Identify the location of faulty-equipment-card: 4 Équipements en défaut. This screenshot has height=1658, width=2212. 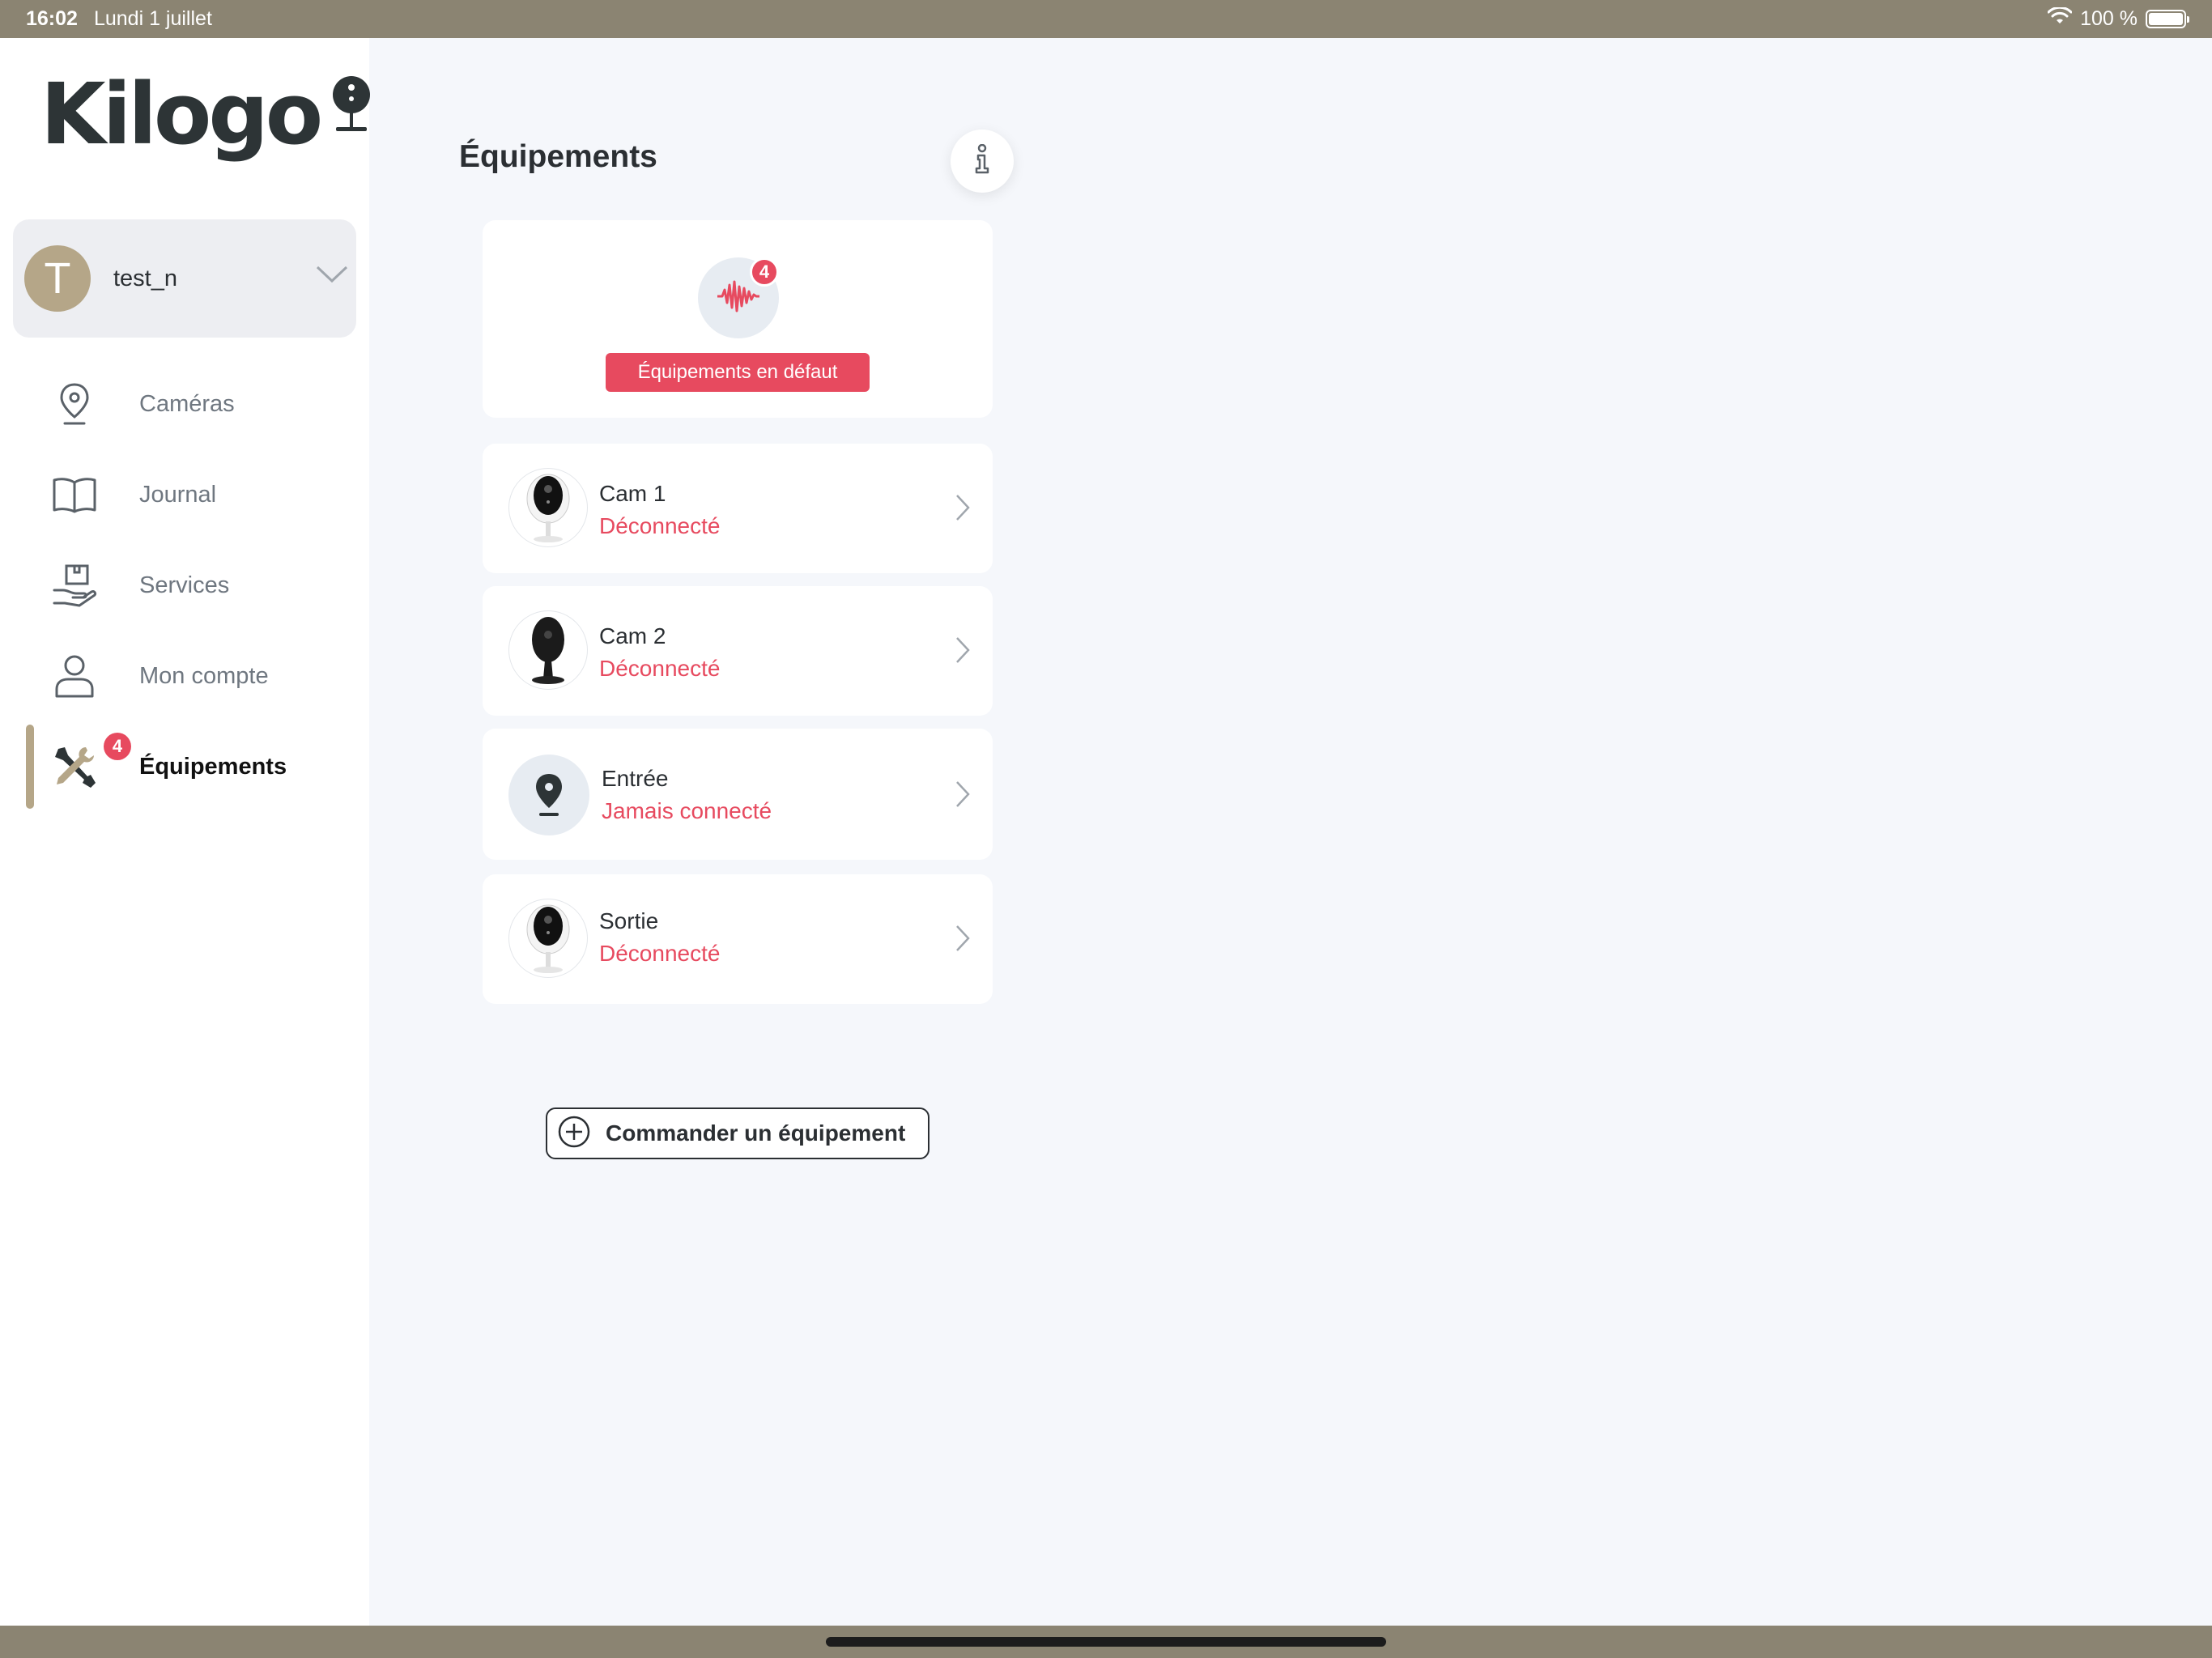
(738, 319).